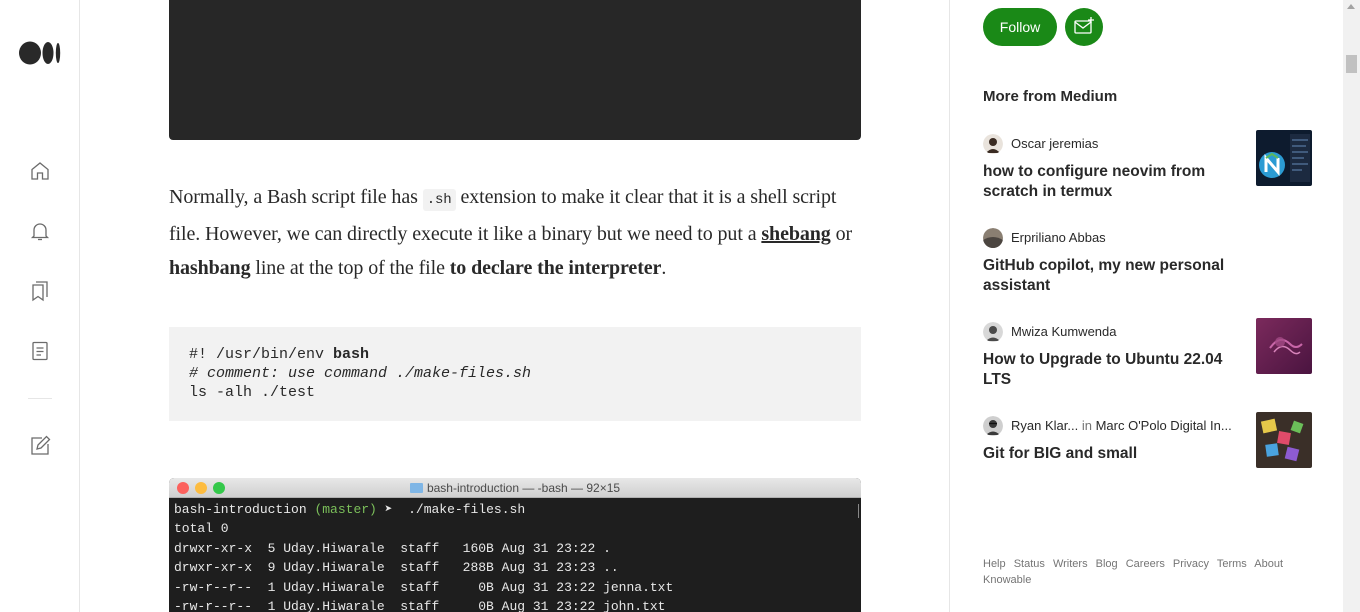 The image size is (1360, 612). Describe the element at coordinates (345, 509) in the screenshot. I see `prompt-branch: (master)` at that location.